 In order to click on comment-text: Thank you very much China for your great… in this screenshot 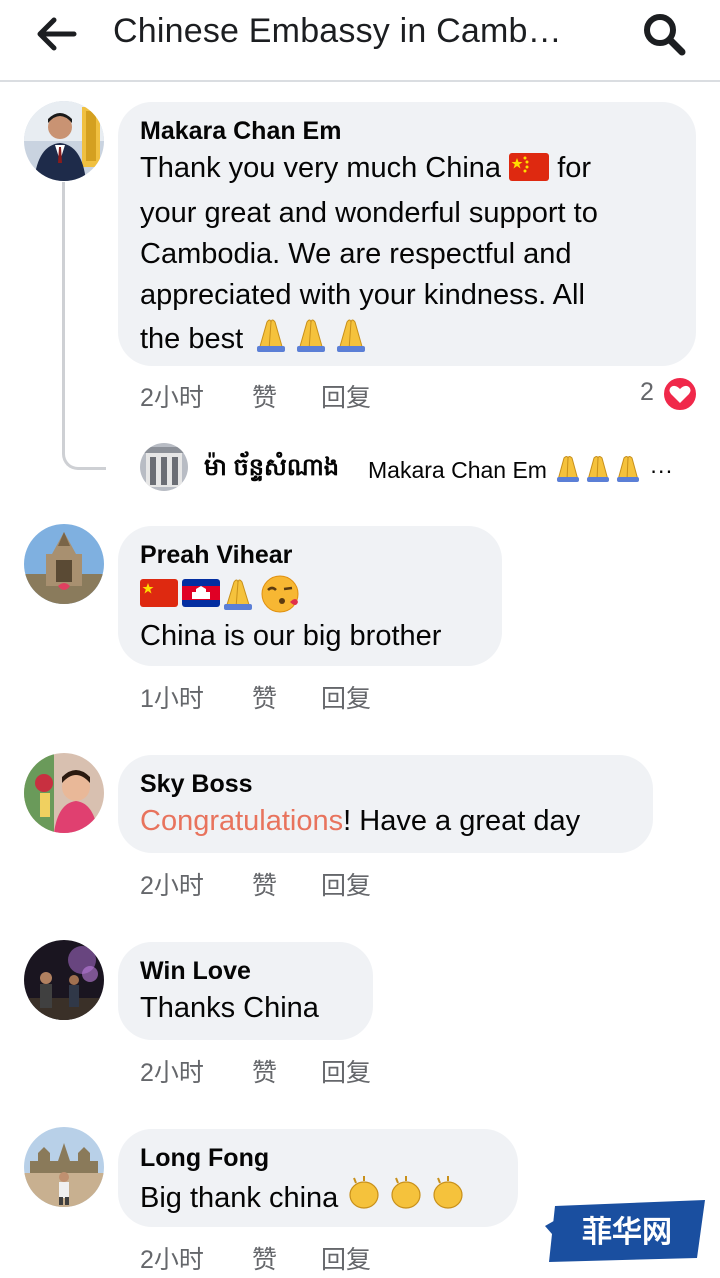, I will do `click(407, 256)`.